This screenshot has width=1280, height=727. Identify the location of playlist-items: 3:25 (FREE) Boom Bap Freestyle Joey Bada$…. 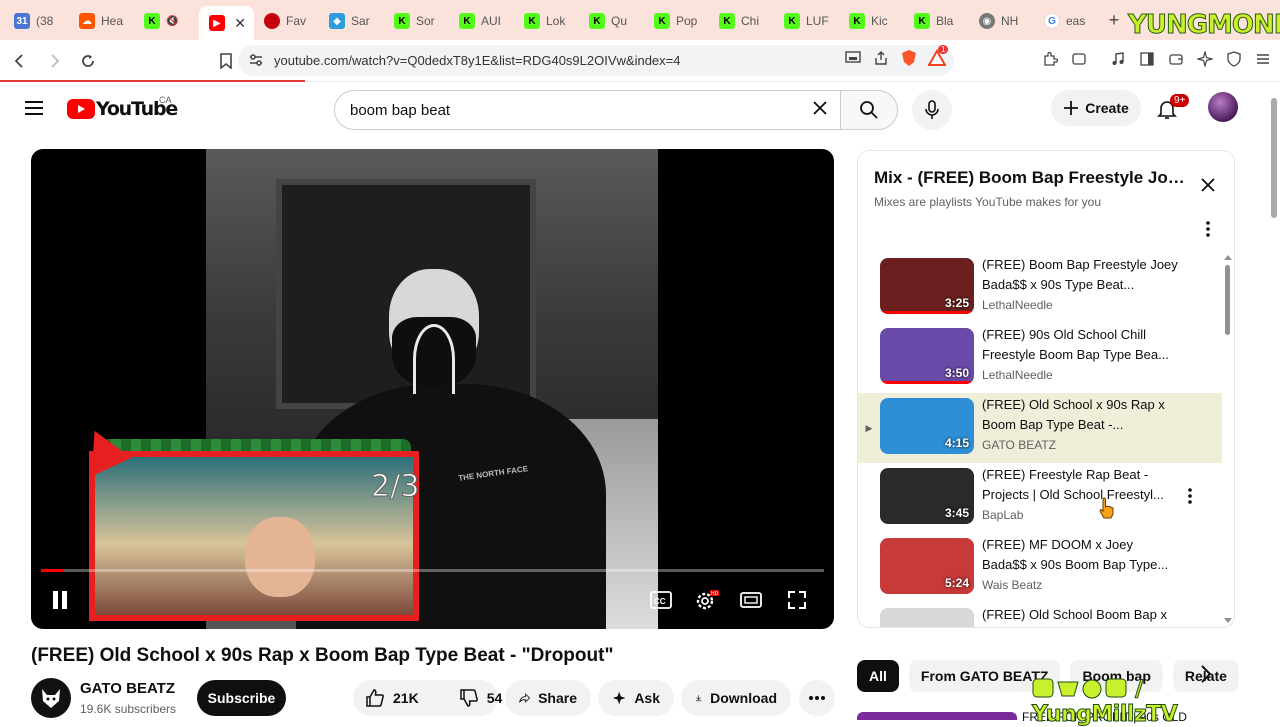
(1040, 440).